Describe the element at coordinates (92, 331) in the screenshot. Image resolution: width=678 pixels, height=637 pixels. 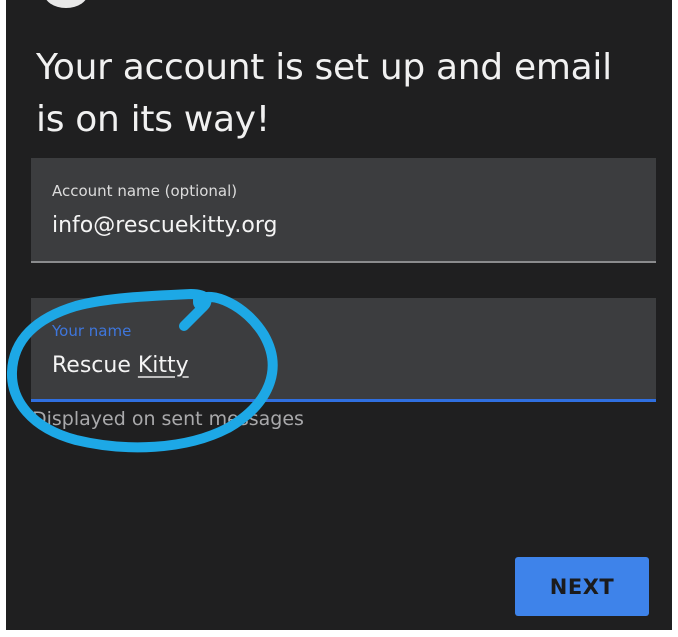
I see `your-name-label: Your name` at that location.